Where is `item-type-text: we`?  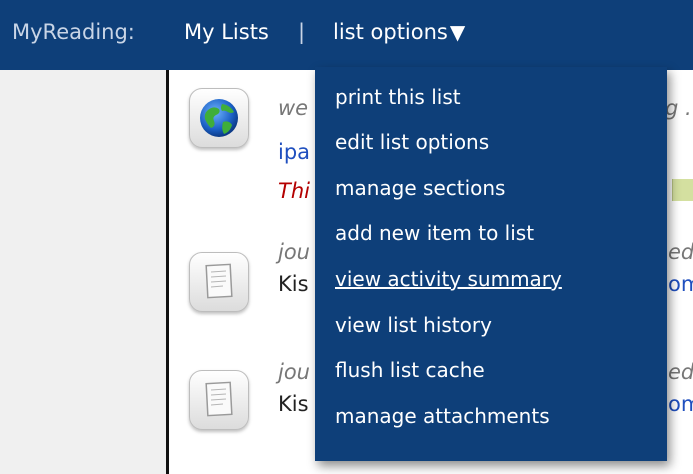 item-type-text: we is located at coordinates (293, 108).